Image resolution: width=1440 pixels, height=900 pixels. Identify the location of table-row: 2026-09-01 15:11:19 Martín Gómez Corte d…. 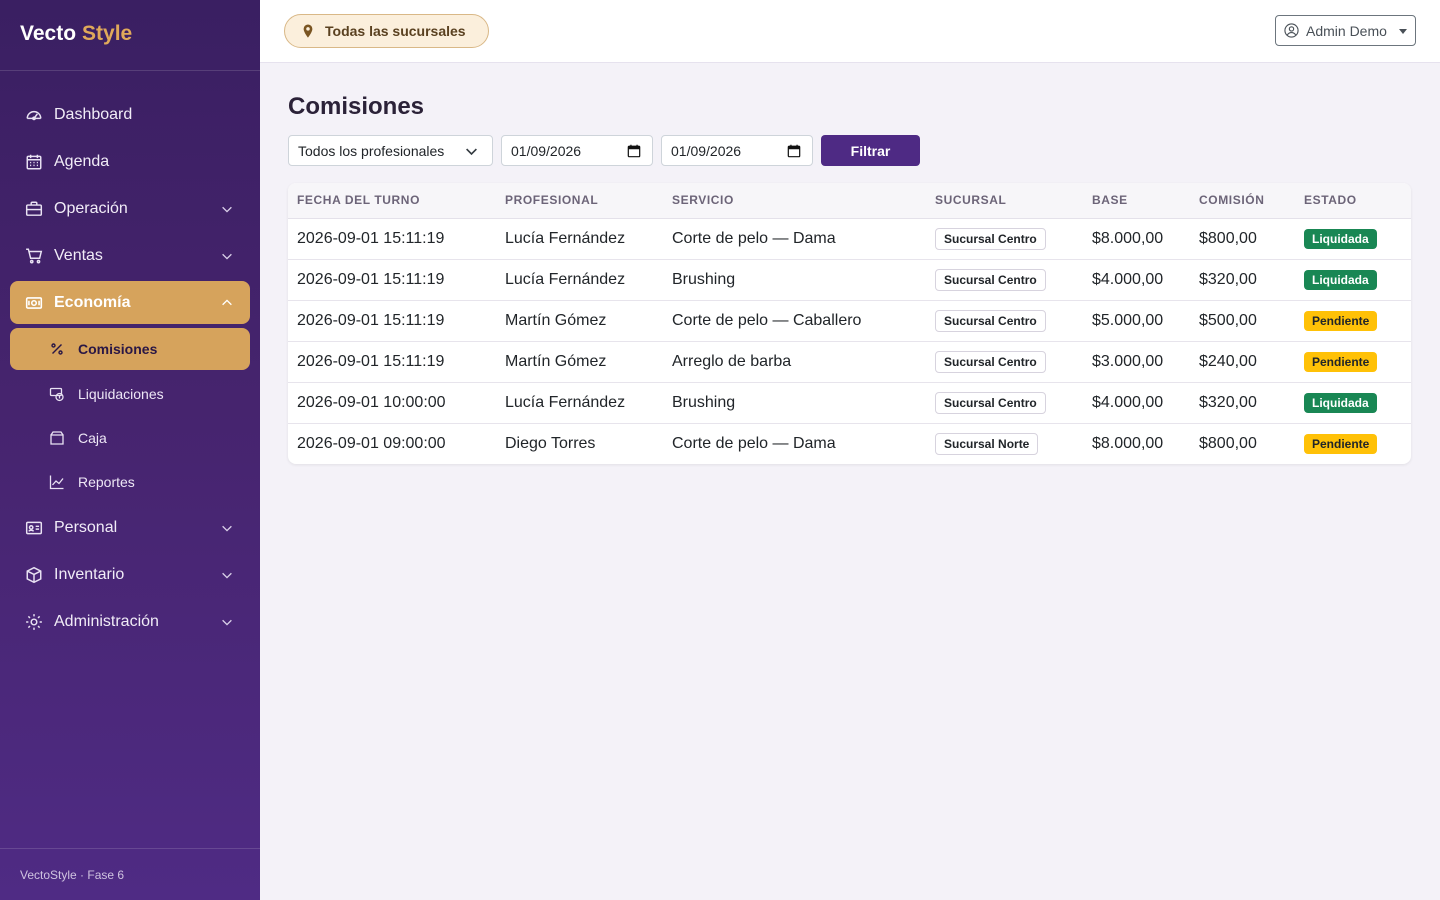
(849, 321).